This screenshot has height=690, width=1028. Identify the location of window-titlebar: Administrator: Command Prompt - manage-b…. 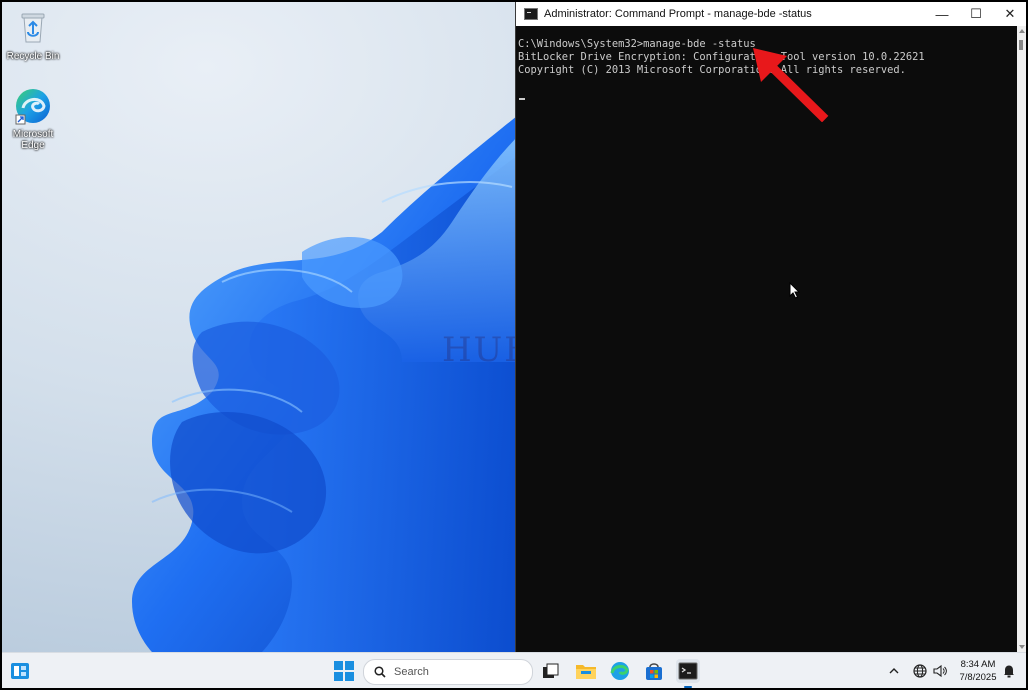
(771, 14).